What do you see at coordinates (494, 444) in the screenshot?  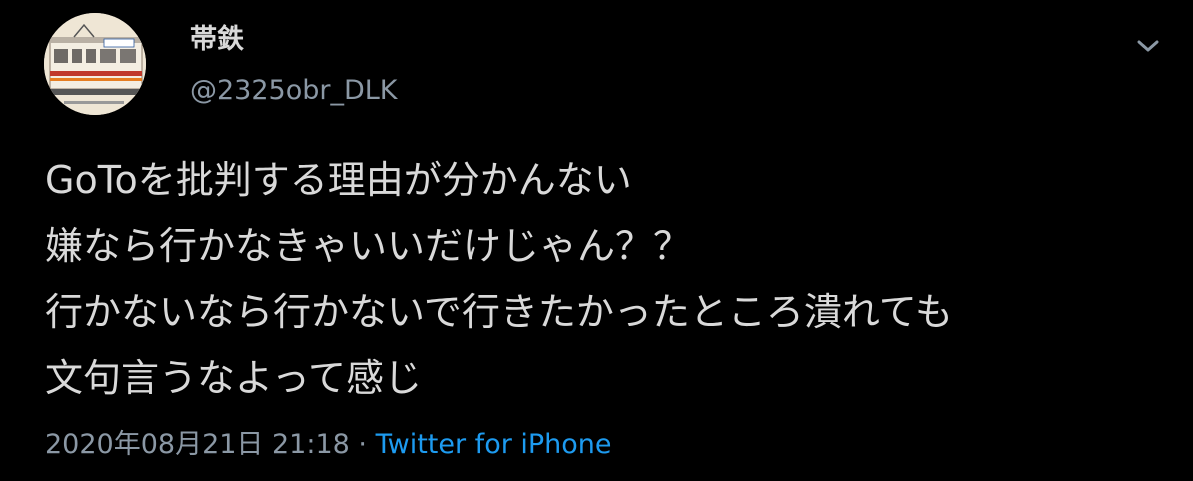 I see `source-link: Twitter for iPhone` at bounding box center [494, 444].